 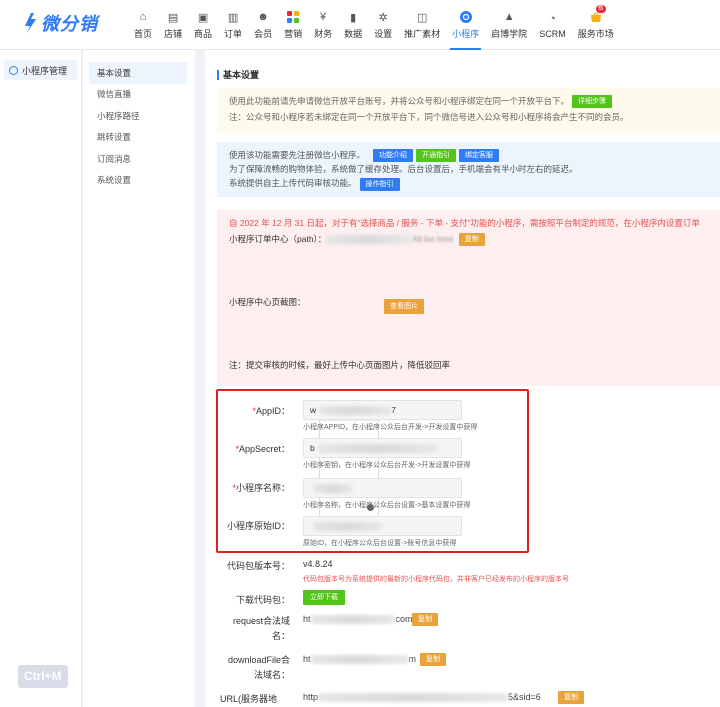 I want to click on gear-icon: ✲, so click(x=383, y=17).